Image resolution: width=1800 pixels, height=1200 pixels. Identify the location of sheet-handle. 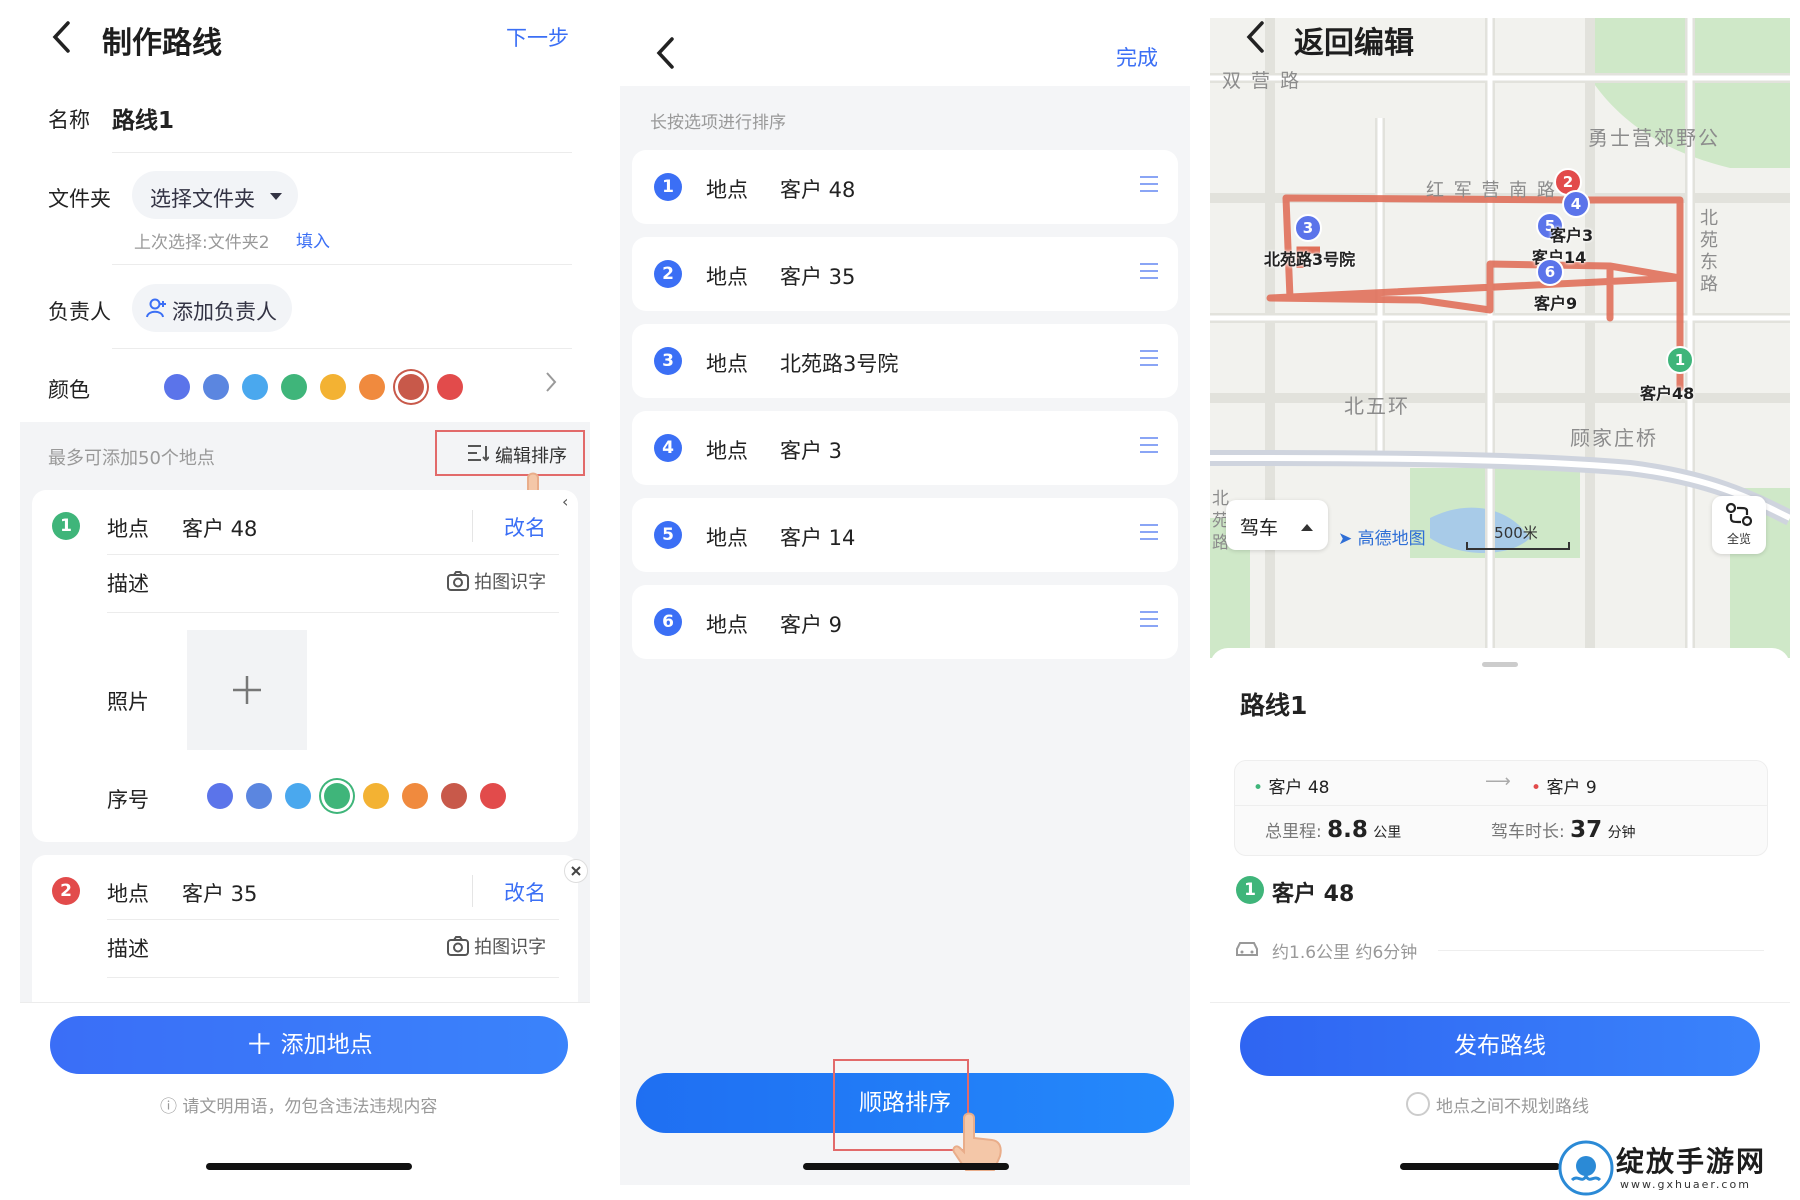
(1500, 664).